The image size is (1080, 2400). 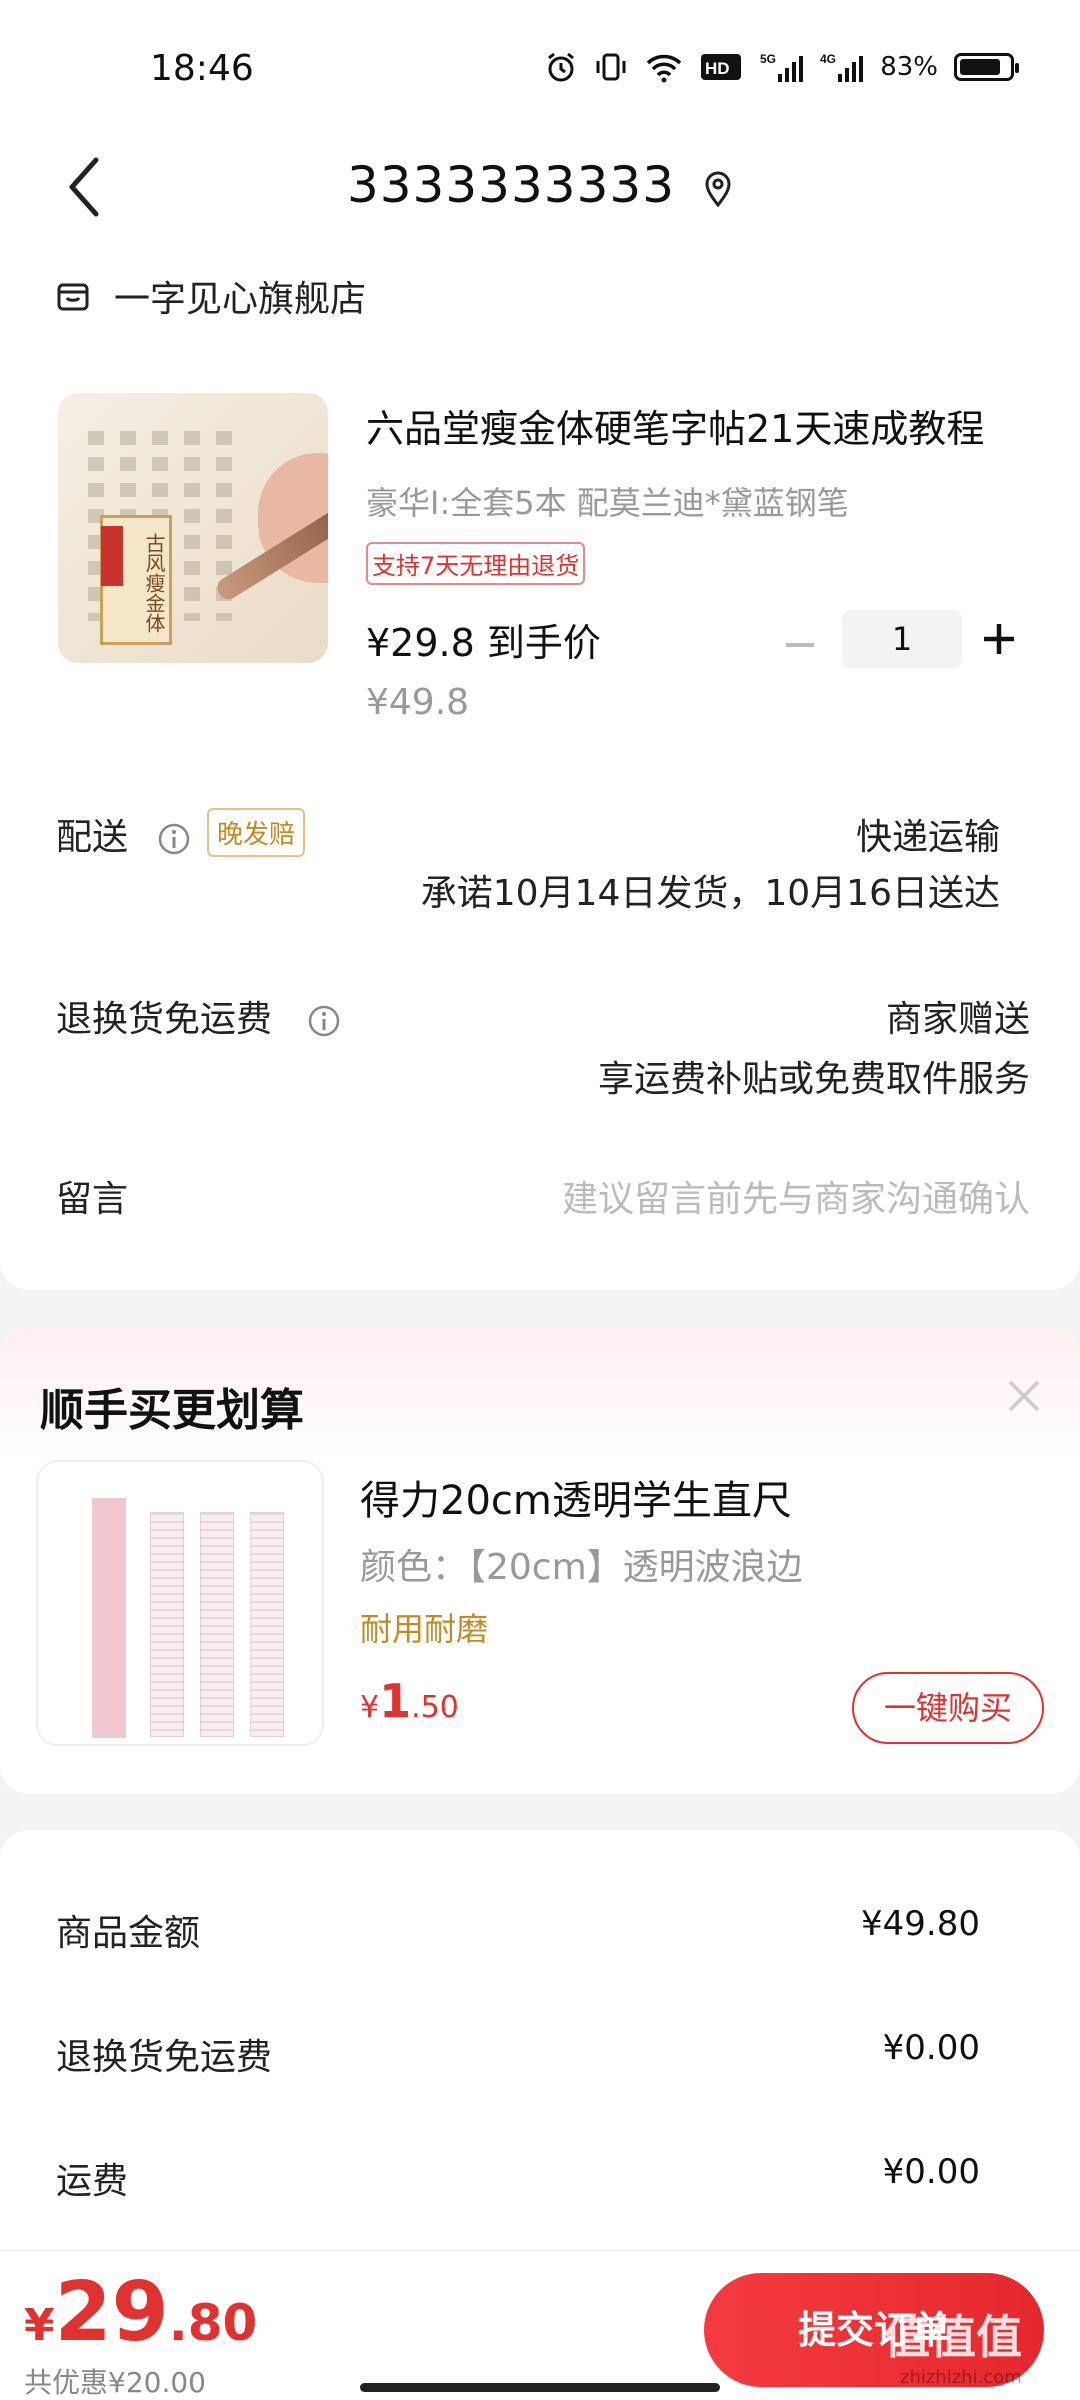 I want to click on wifi-icon, so click(x=664, y=68).